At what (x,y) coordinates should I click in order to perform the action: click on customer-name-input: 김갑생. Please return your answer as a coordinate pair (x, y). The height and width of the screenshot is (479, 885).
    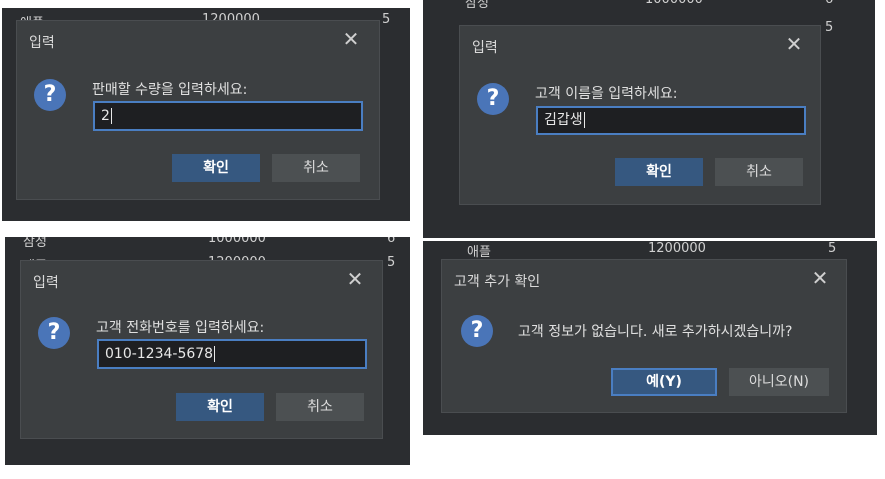
    Looking at the image, I should click on (671, 120).